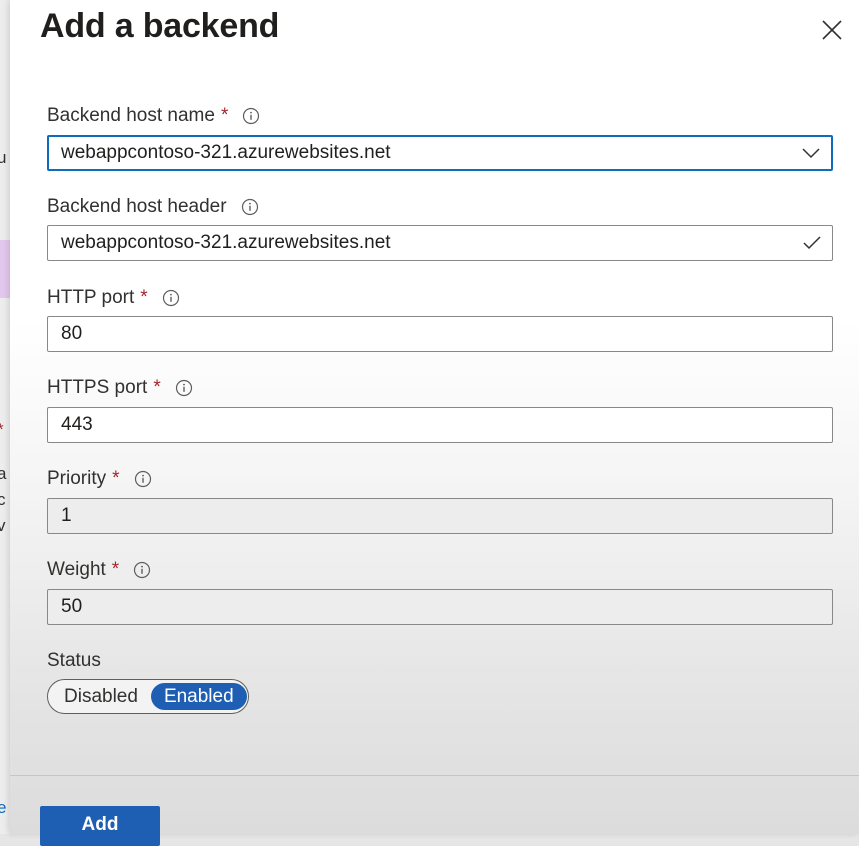 Image resolution: width=859 pixels, height=846 pixels. What do you see at coordinates (5, 417) in the screenshot?
I see `background-blade: u * a c v e` at bounding box center [5, 417].